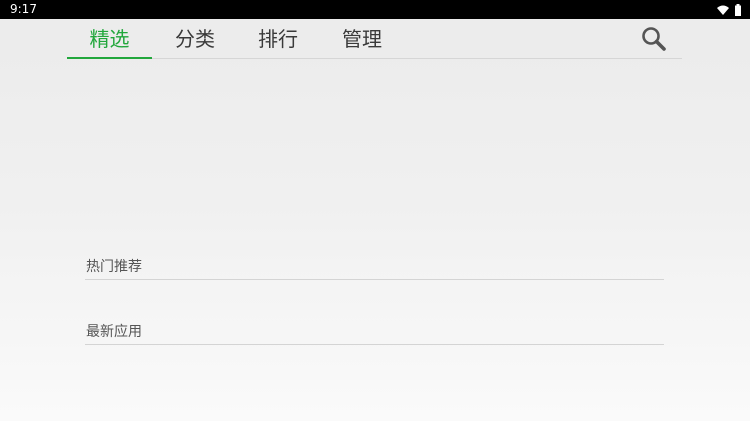 The width and height of the screenshot is (750, 421). What do you see at coordinates (723, 10) in the screenshot?
I see `wifi-icon` at bounding box center [723, 10].